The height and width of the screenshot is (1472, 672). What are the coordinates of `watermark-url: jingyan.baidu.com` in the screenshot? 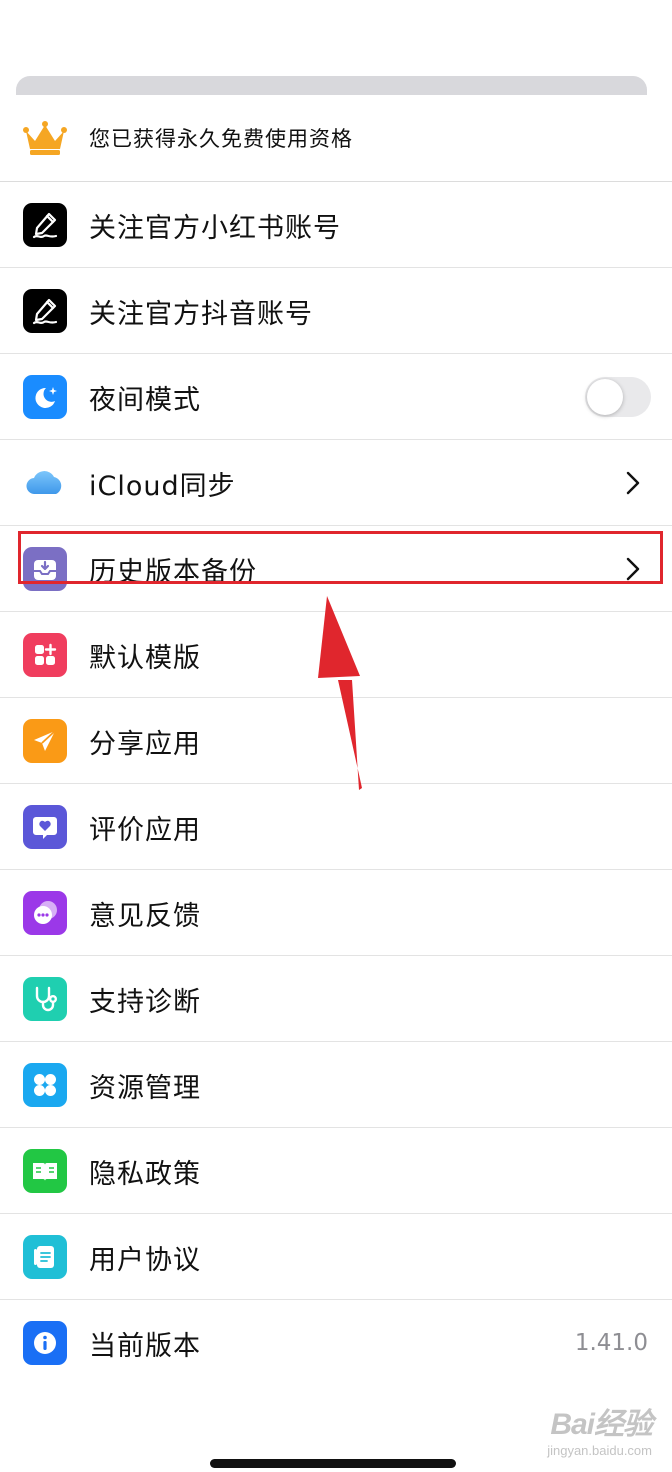 It's located at (599, 1450).